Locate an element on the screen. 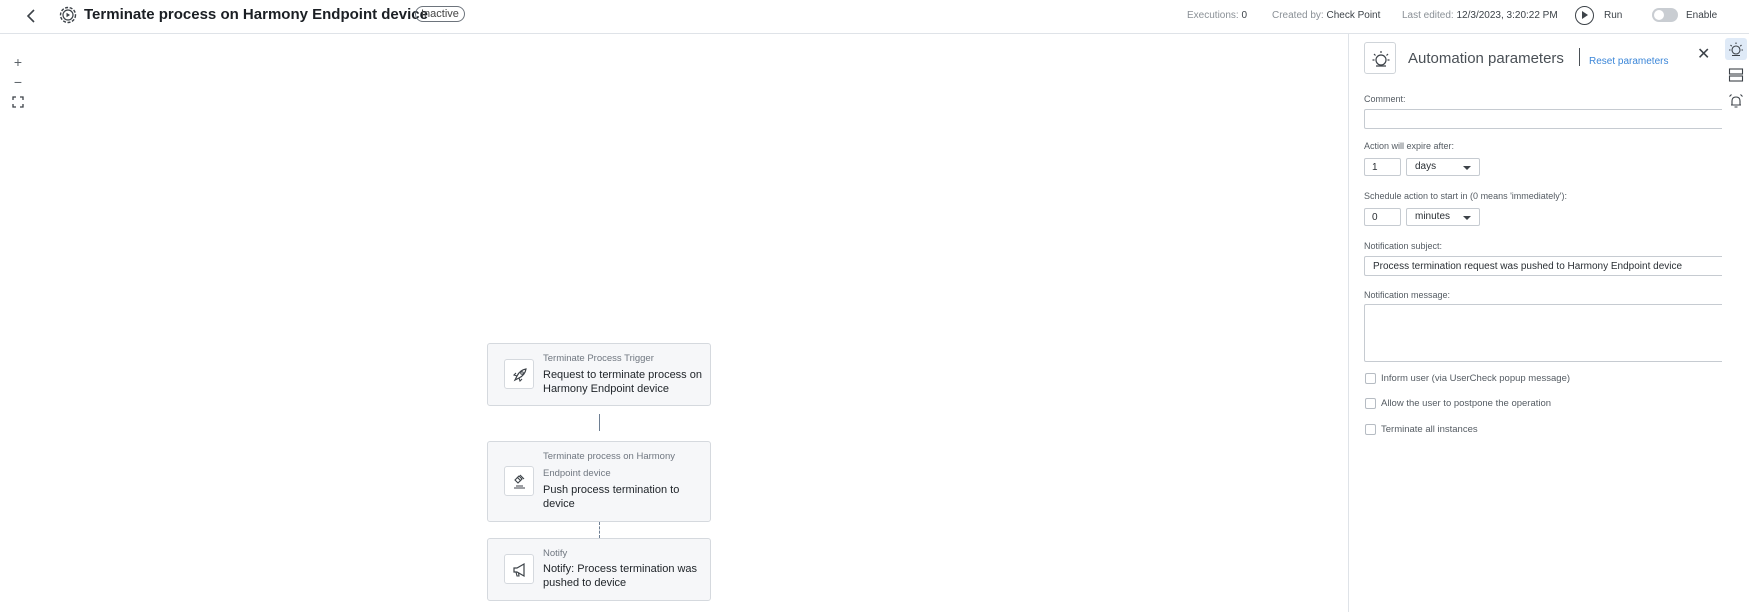 The width and height of the screenshot is (1749, 612). rocket-icon is located at coordinates (519, 374).